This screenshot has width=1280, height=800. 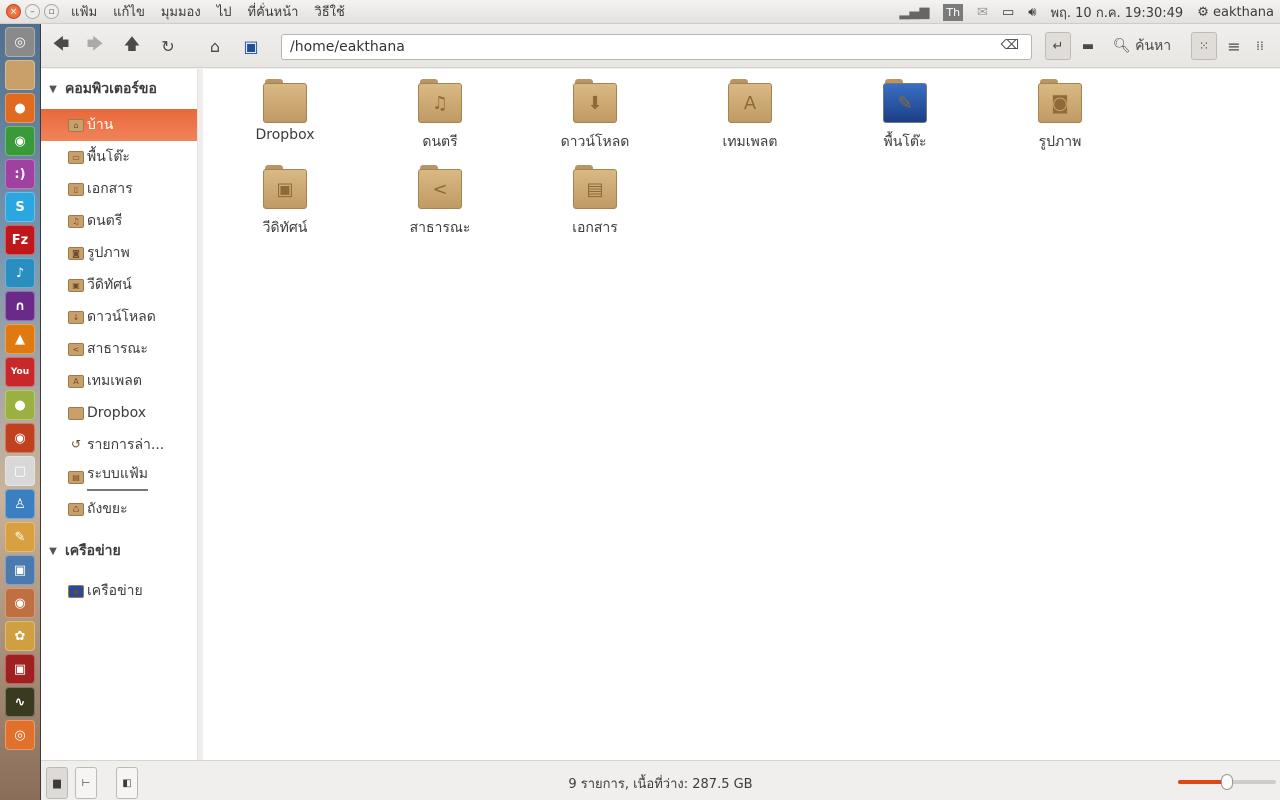 I want to click on status-text: 9 รายการ, เนื้อที่ว่าง: 287.5 GB, so click(x=660, y=784).